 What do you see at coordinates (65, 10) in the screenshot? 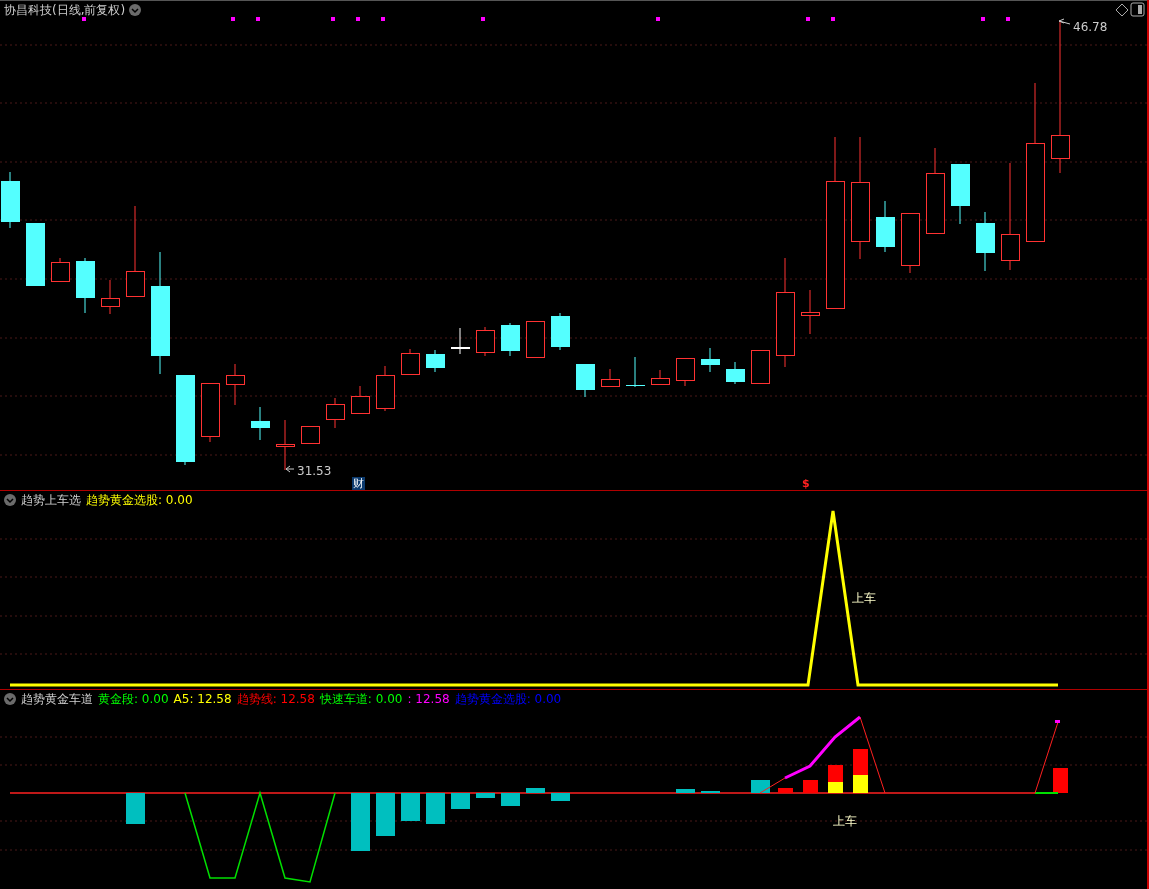
I see `stock-title: 协昌科技(日线,前复权)` at bounding box center [65, 10].